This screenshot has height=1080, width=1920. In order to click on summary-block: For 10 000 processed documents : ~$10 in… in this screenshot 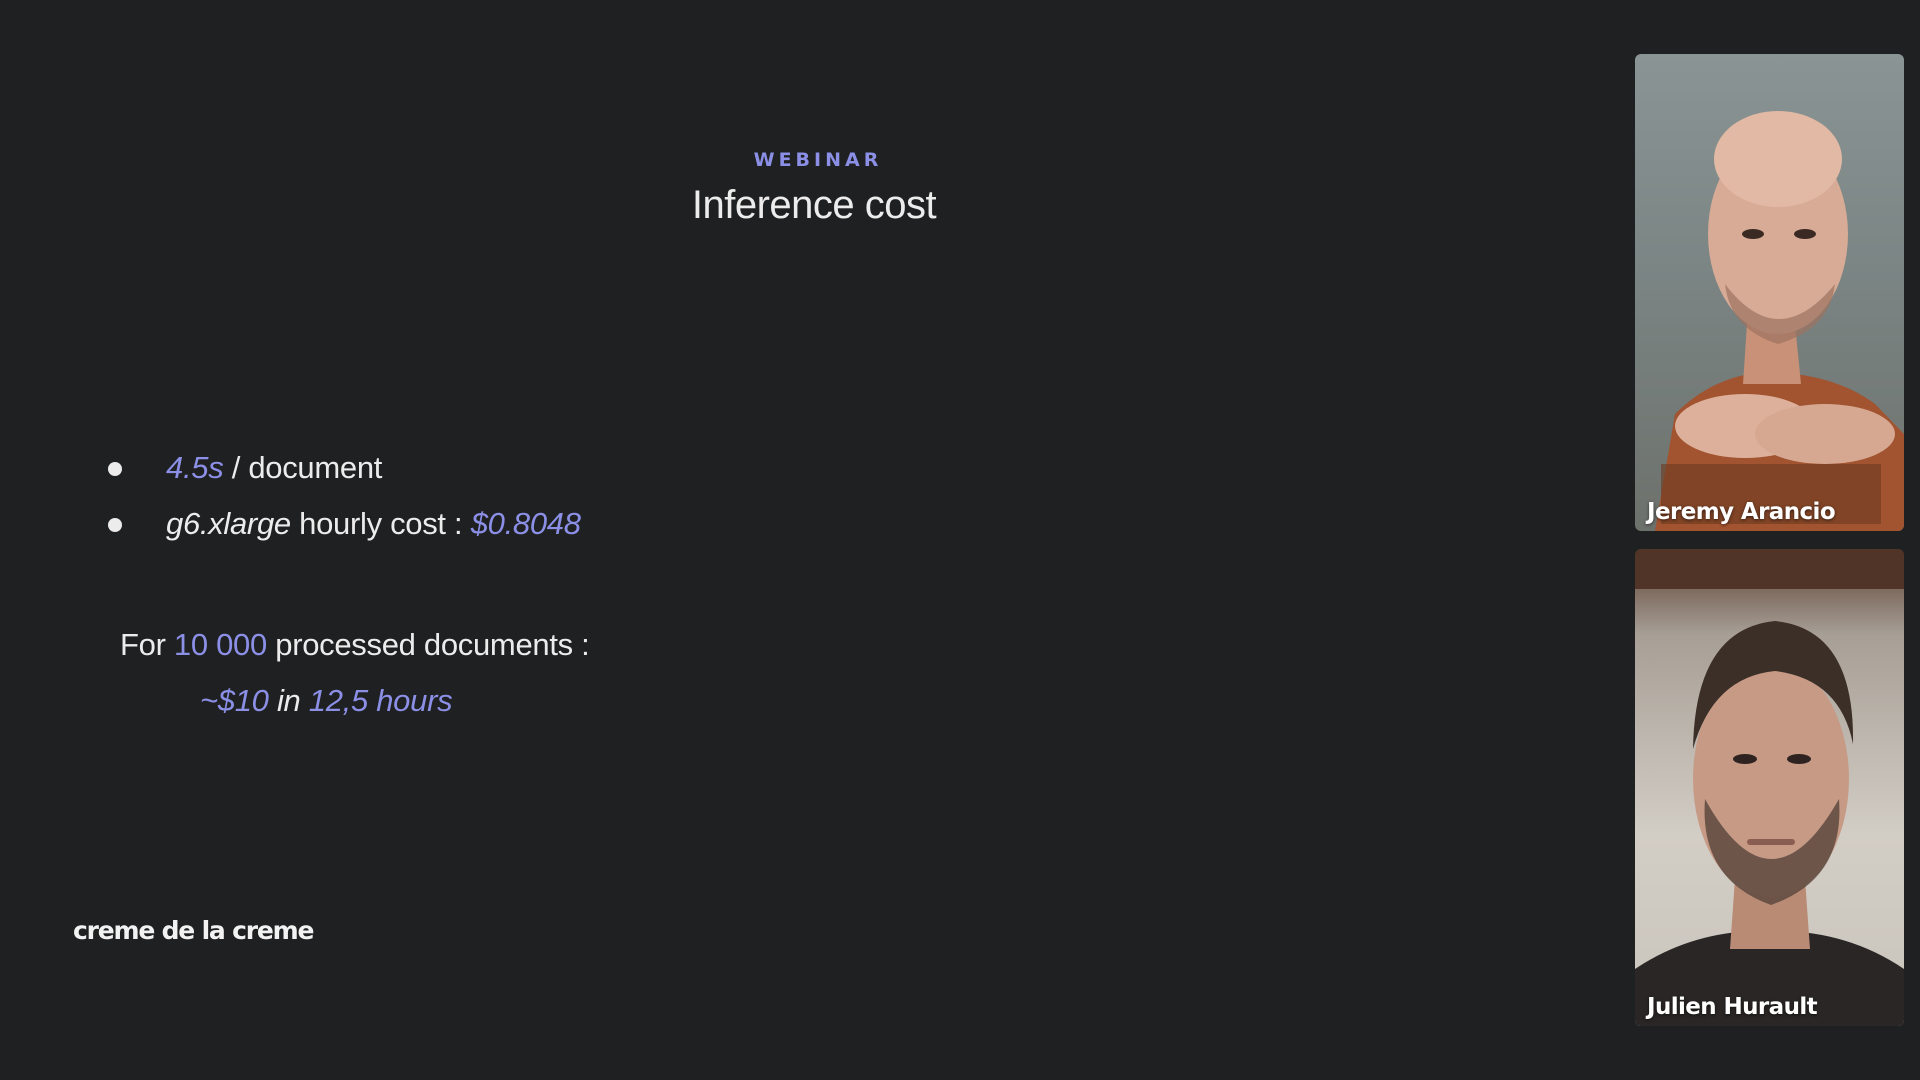, I will do `click(355, 673)`.